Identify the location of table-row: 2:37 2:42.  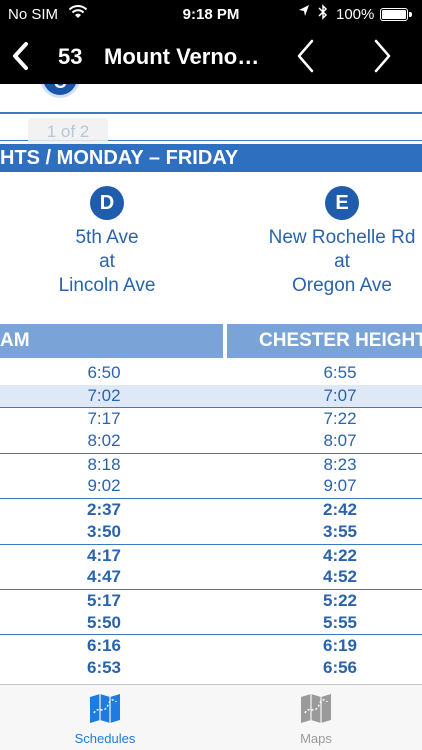
(211, 509).